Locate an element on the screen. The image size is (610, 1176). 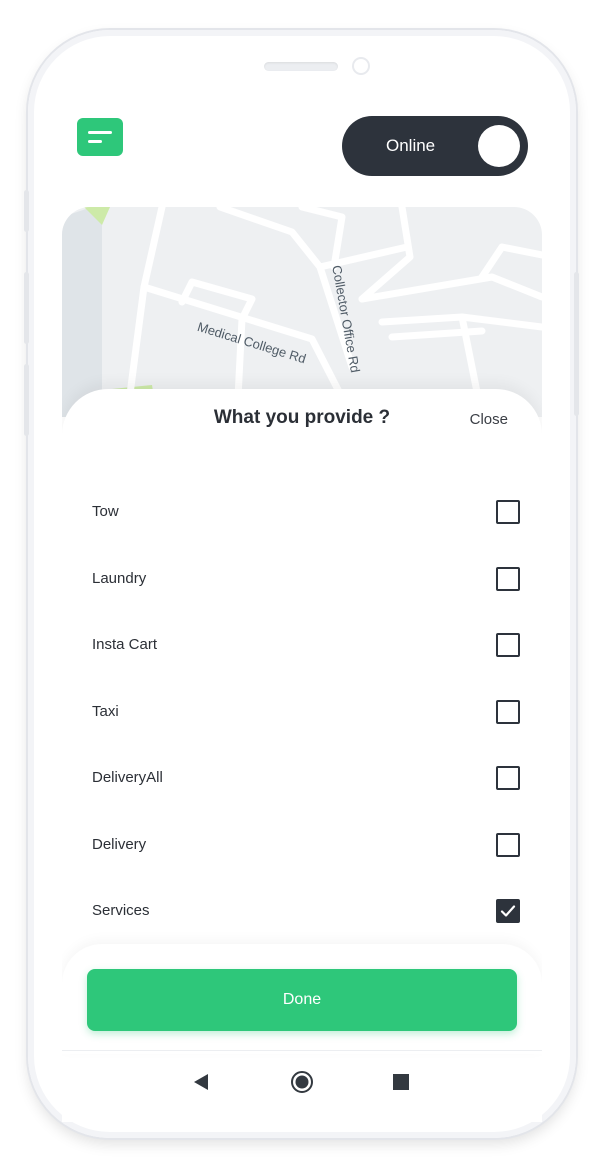
online-toggle: Online is located at coordinates (435, 146).